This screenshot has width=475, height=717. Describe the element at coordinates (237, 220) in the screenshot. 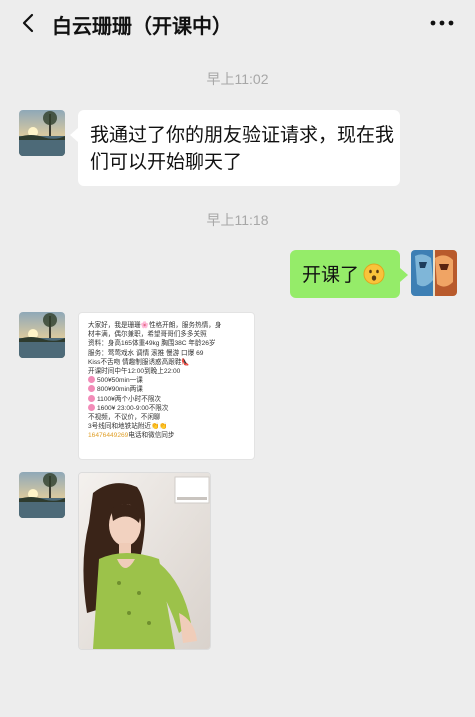

I see `timestamp: 早上11:18` at that location.